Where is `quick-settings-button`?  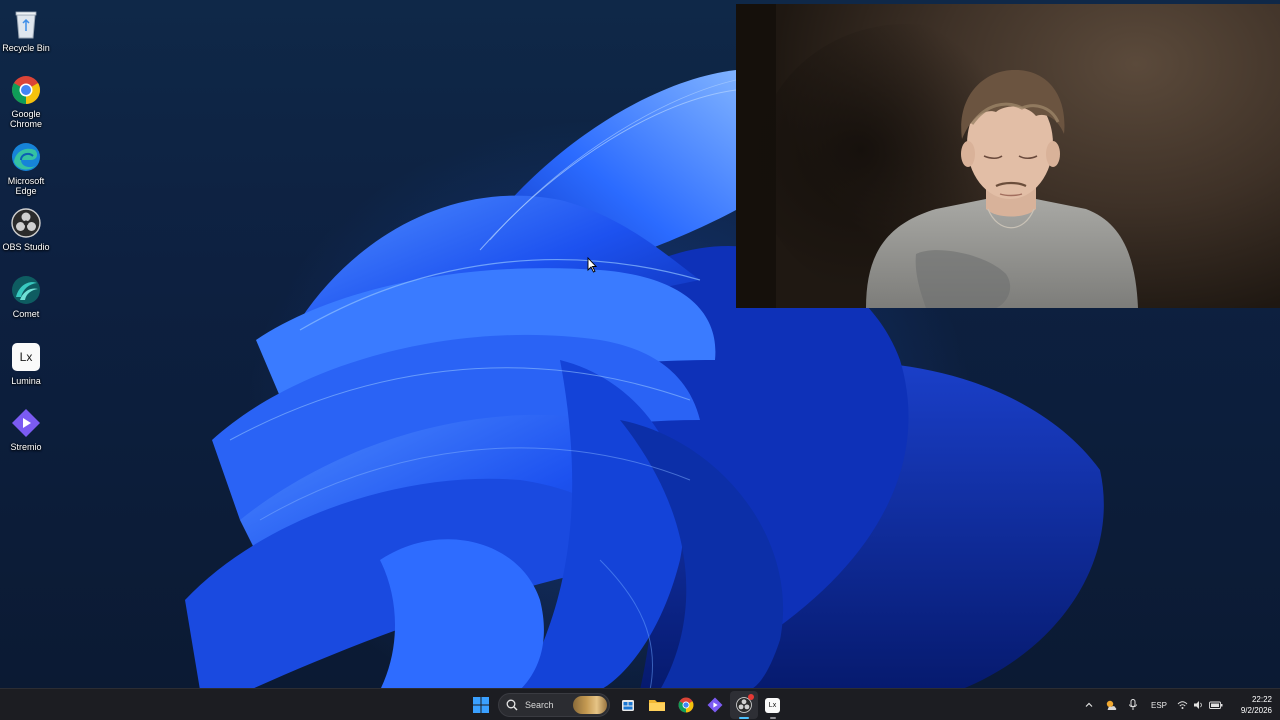
quick-settings-button is located at coordinates (1200, 704).